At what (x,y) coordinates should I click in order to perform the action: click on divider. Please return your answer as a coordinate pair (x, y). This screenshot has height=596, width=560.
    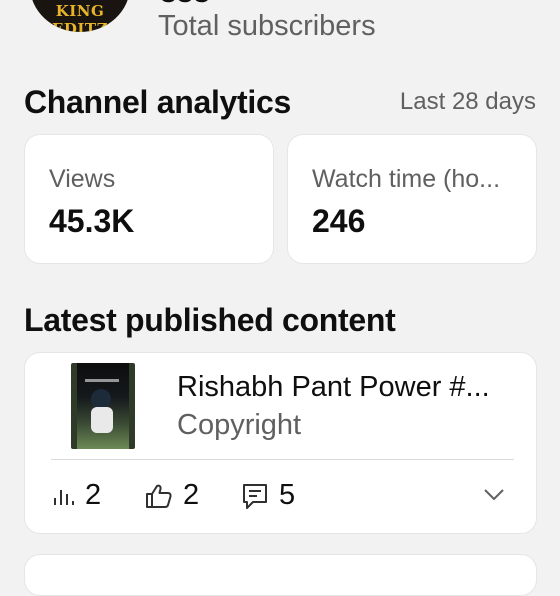
    Looking at the image, I should click on (282, 459).